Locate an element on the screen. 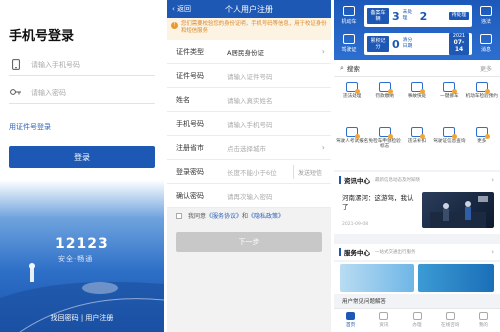  tab-consult: 在线咨询 is located at coordinates (450, 320).